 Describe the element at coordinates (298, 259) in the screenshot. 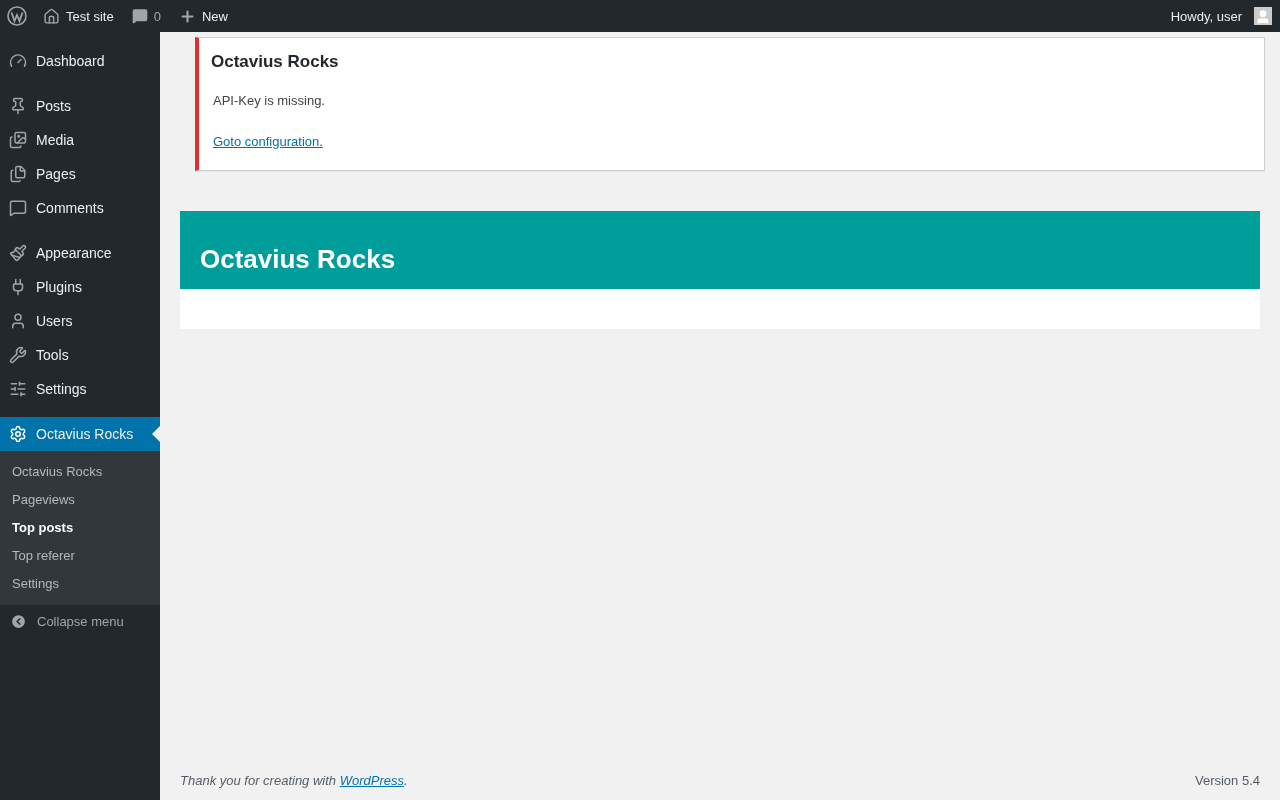

I see `panel-title: Octavius Rocks` at that location.